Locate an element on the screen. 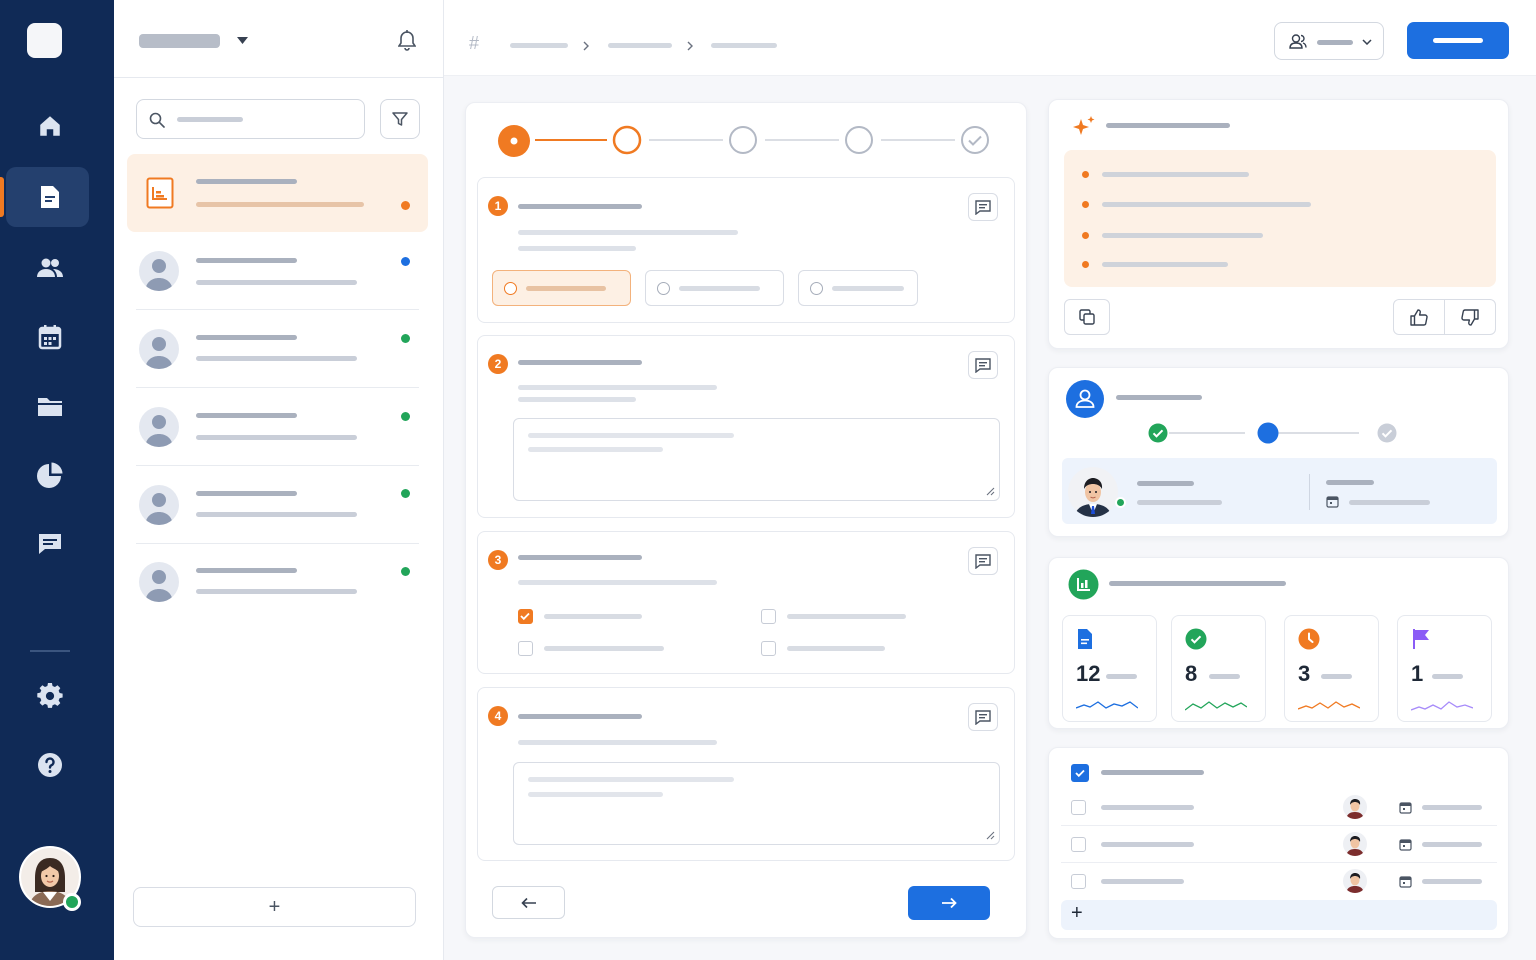 The height and width of the screenshot is (960, 1536). bullet is located at coordinates (1085, 264).